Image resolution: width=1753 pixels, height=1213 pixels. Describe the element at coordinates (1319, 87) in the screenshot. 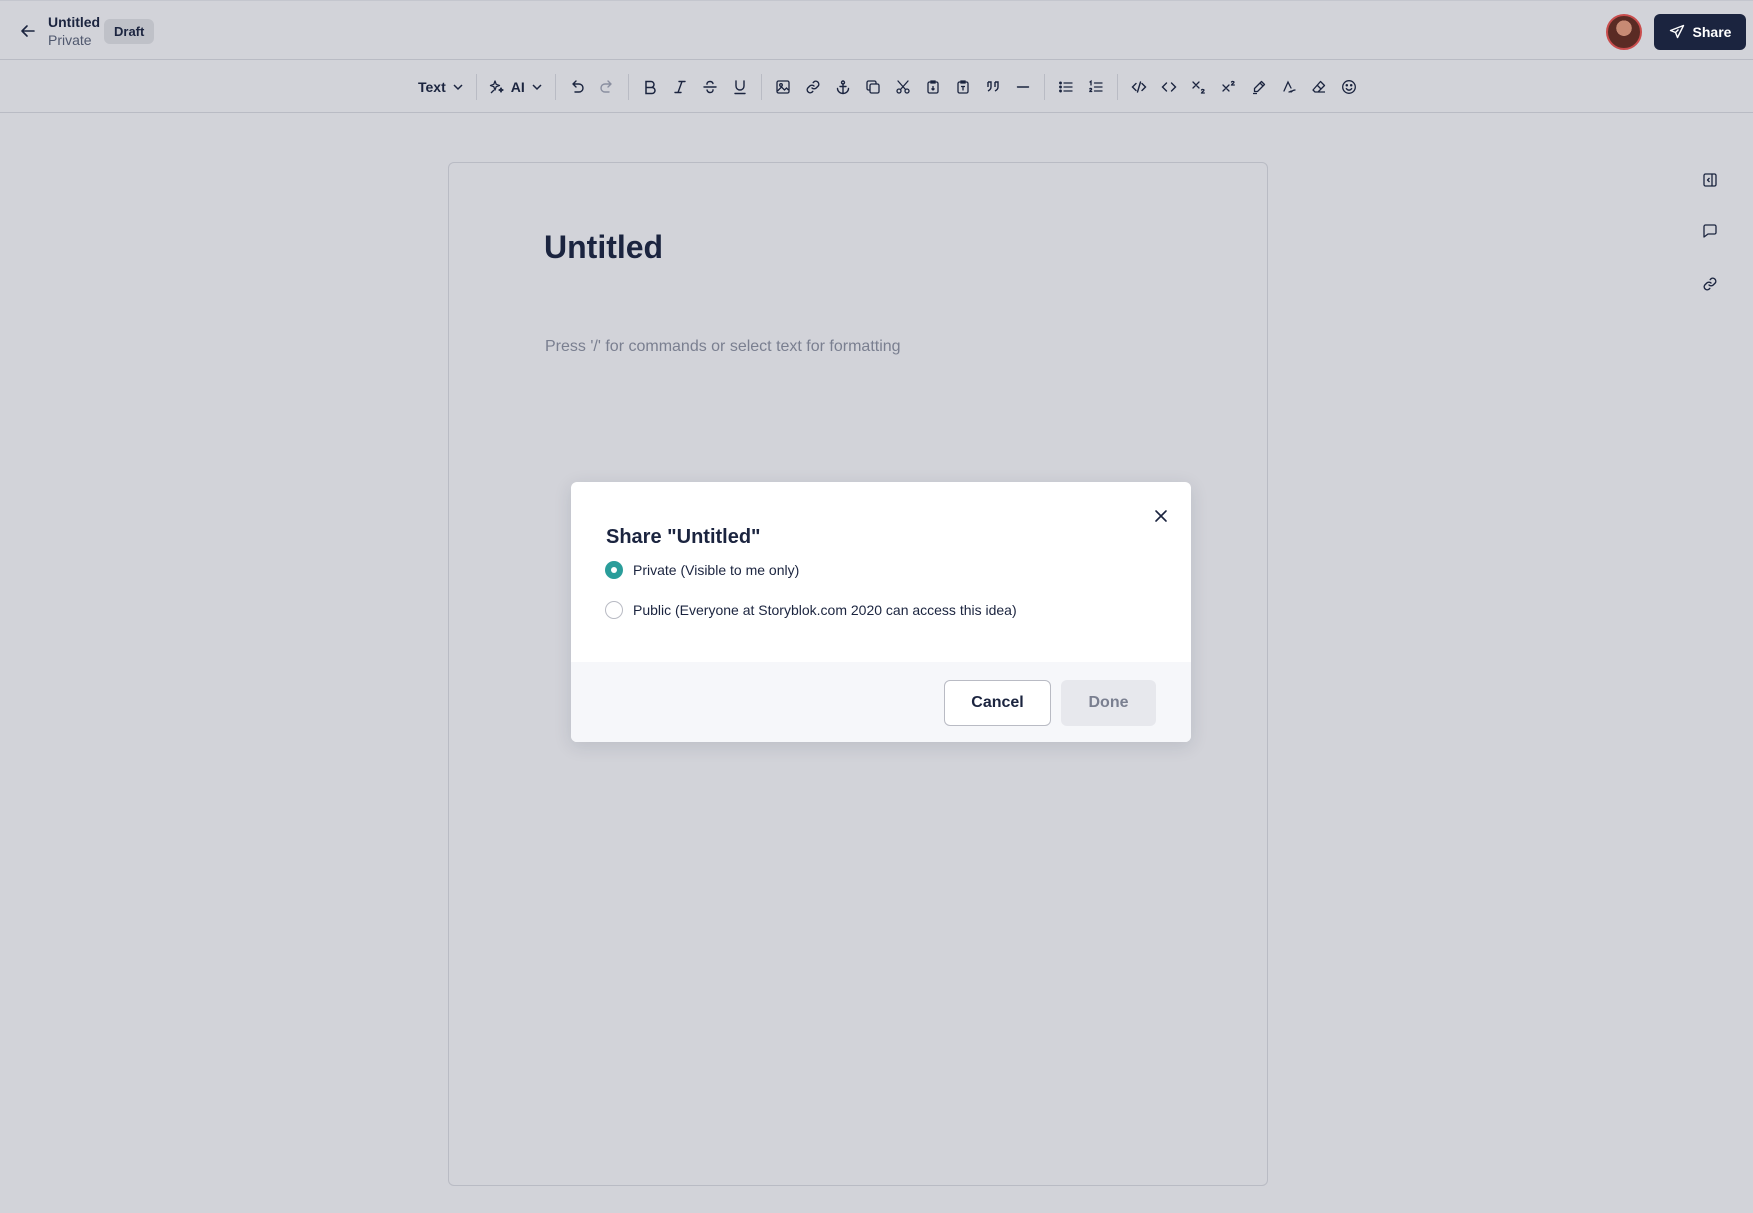

I see `clear-format-icon` at that location.